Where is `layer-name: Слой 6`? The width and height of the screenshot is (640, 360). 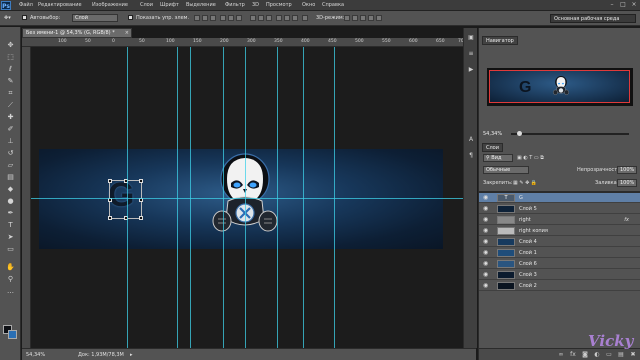
layer-name: Слой 6 is located at coordinates (528, 264).